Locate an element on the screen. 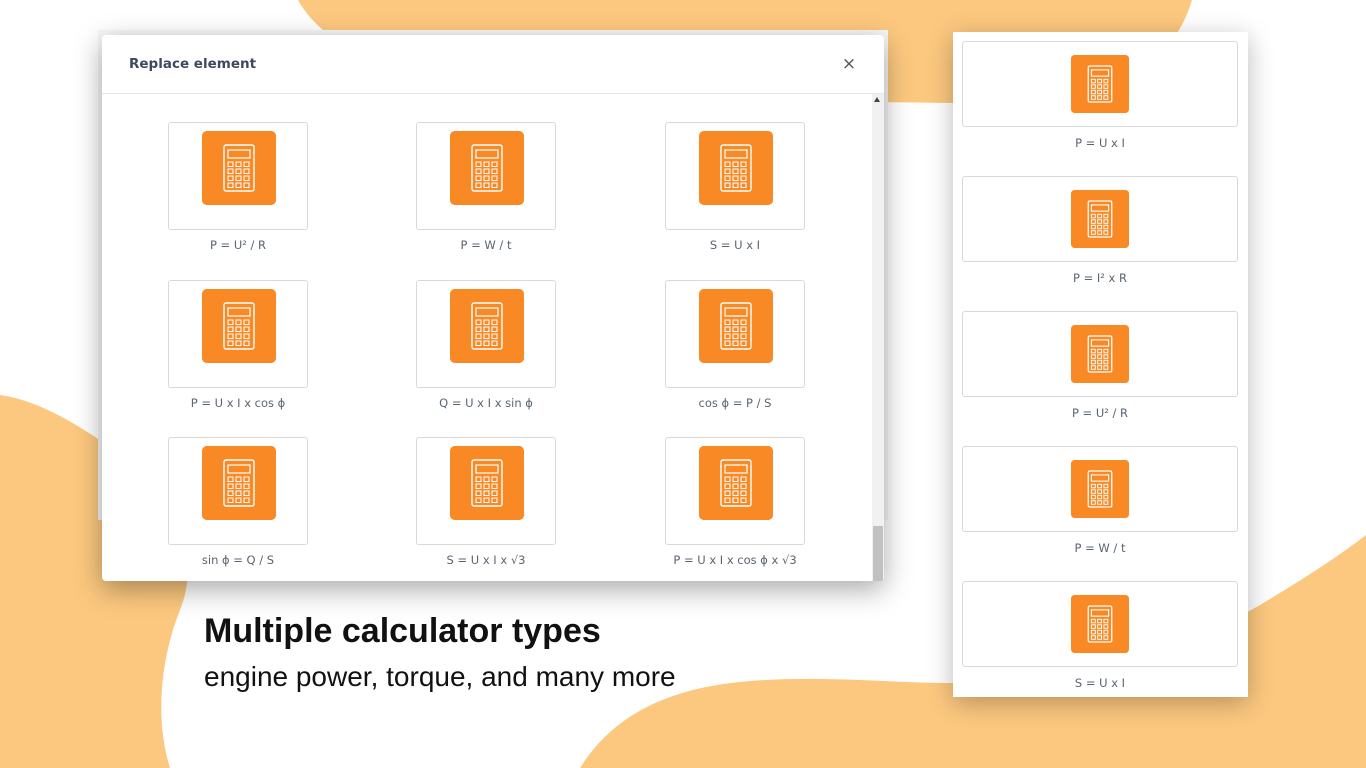  caption-subtitle: engine power, torque, and many more is located at coordinates (440, 676).